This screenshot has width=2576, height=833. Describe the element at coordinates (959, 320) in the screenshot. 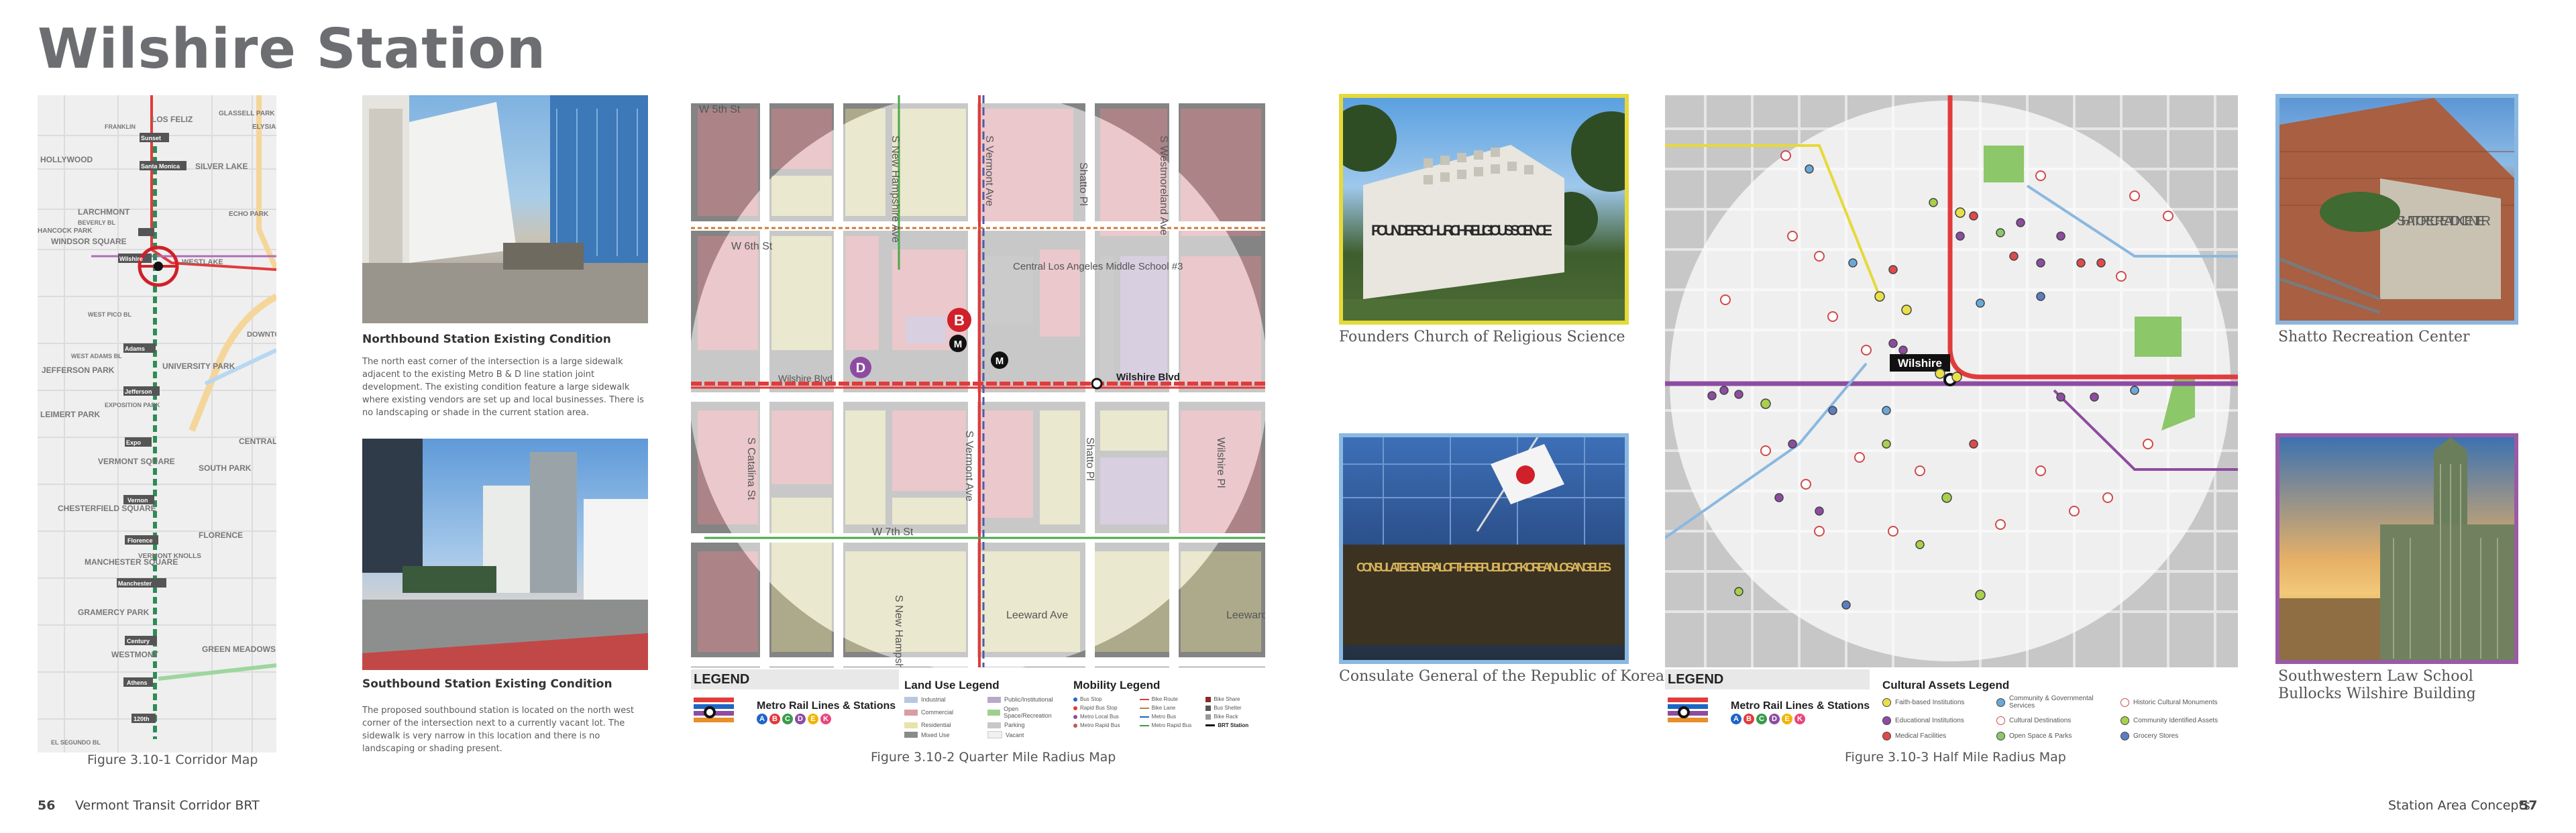

I see `metro-b-marker: B` at that location.